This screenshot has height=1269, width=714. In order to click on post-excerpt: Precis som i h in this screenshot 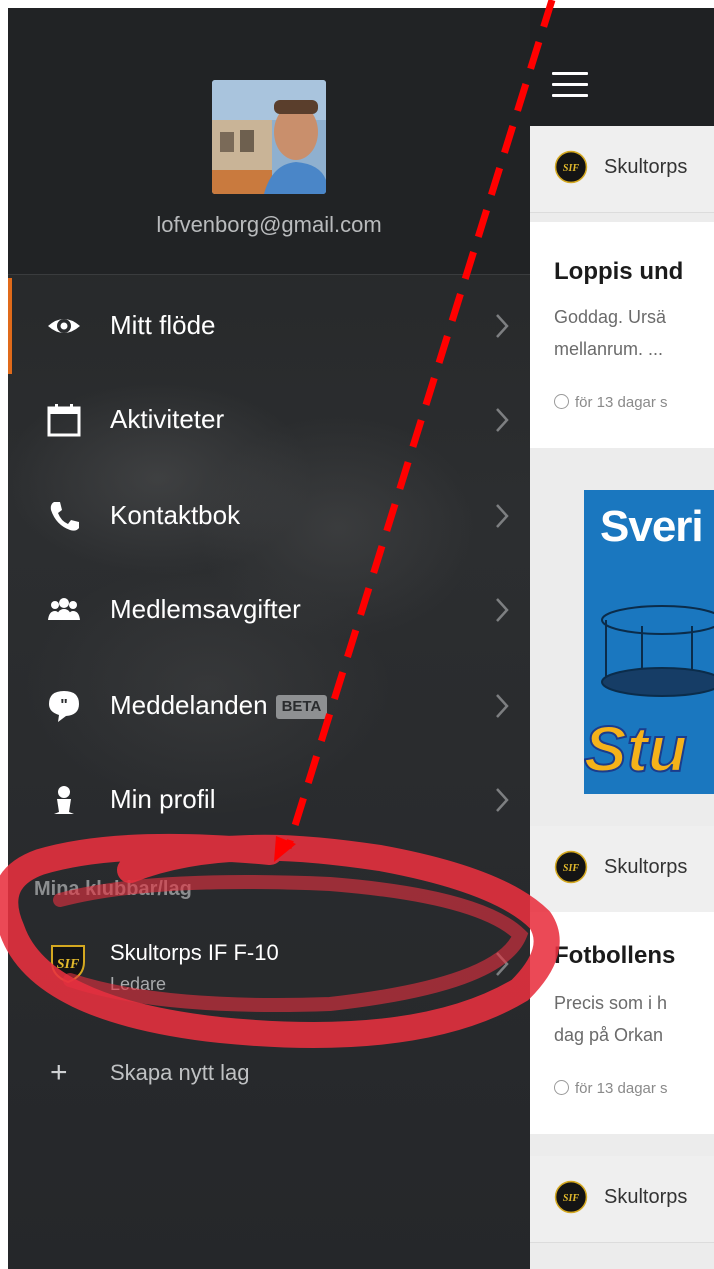, I will do `click(611, 1003)`.